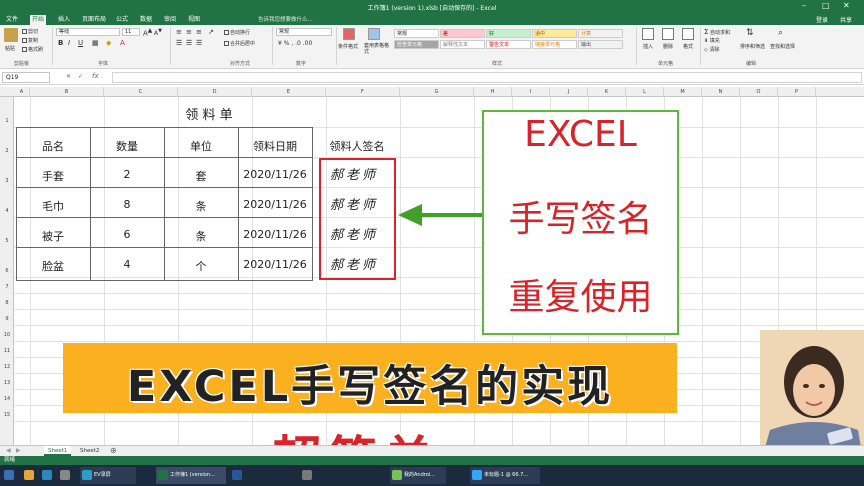 The image size is (864, 486). I want to click on cell-item: 手套, so click(53, 176).